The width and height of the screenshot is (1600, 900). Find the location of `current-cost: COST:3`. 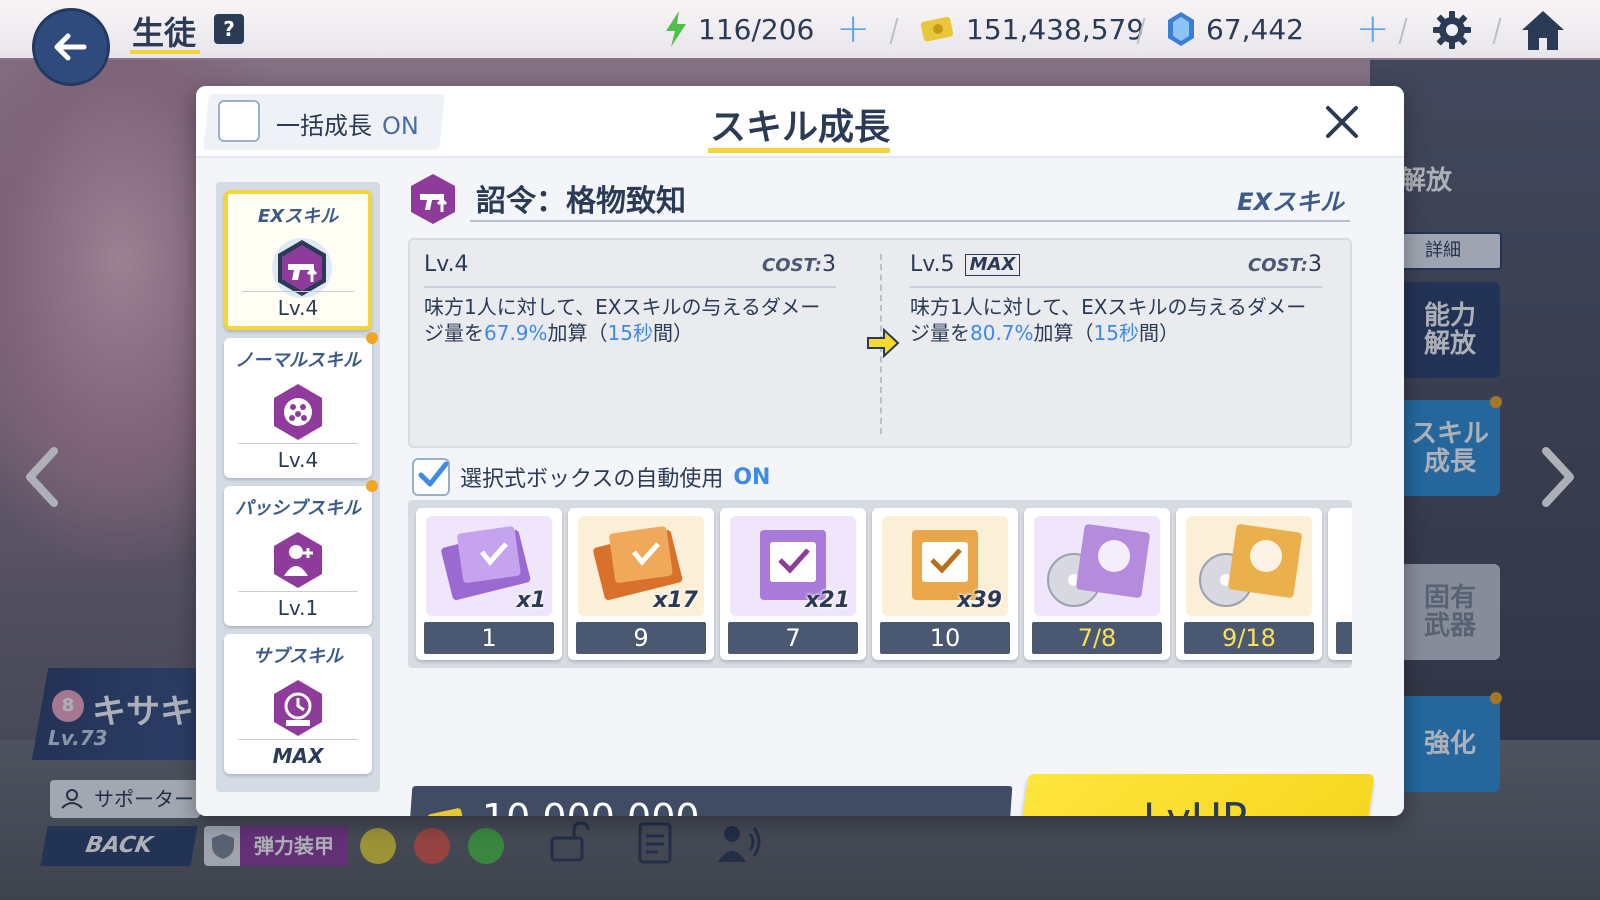

current-cost: COST:3 is located at coordinates (799, 264).